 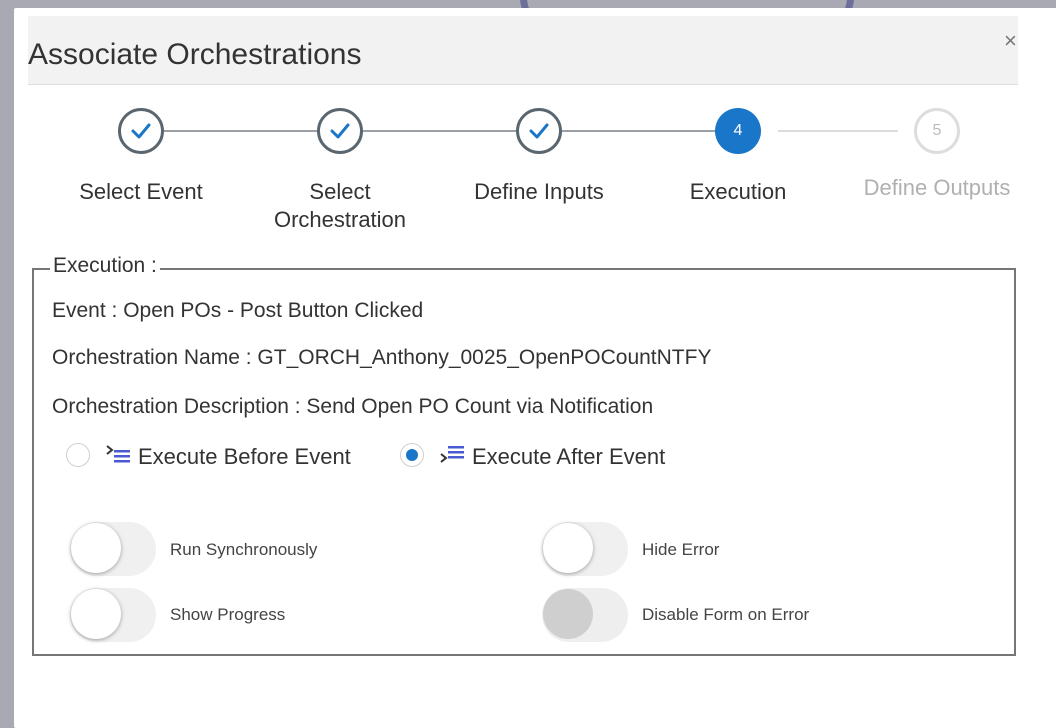 I want to click on execute-before-radio, so click(x=78, y=455).